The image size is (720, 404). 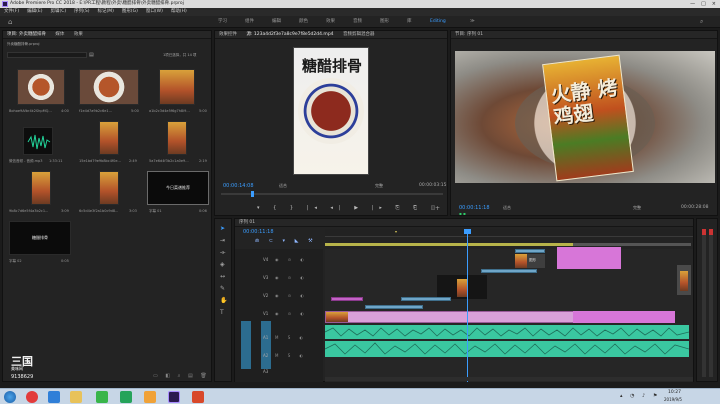 I want to click on media-app-icon, so click(x=150, y=397).